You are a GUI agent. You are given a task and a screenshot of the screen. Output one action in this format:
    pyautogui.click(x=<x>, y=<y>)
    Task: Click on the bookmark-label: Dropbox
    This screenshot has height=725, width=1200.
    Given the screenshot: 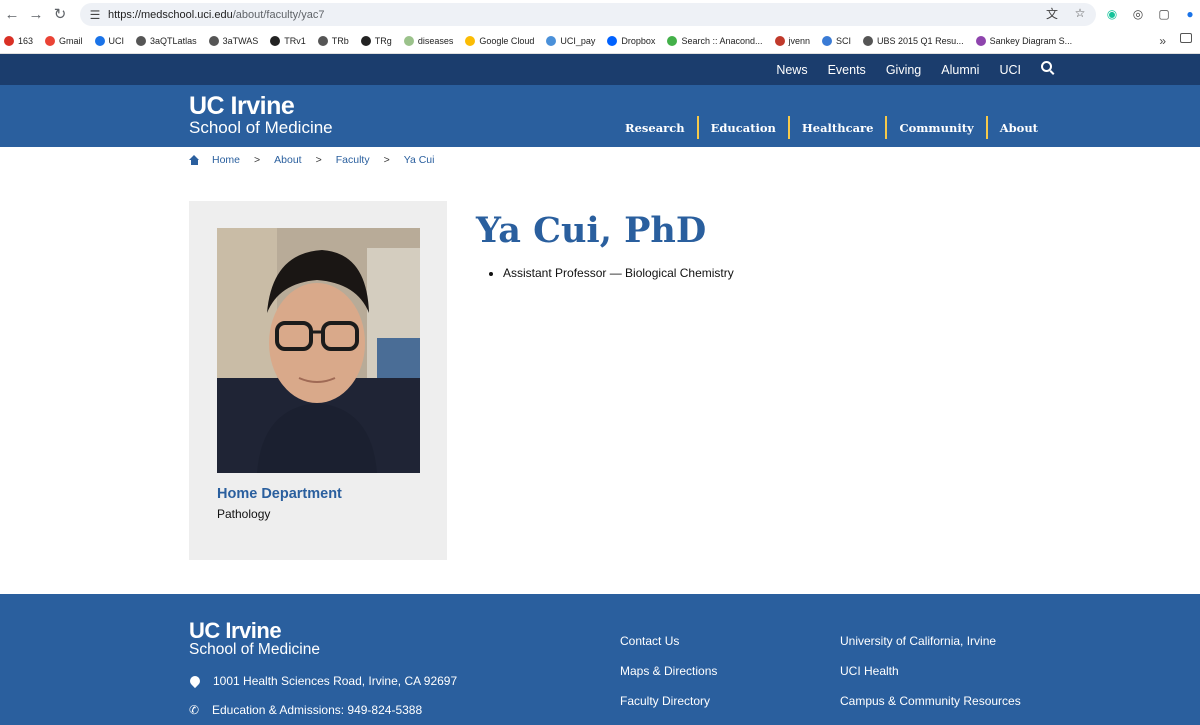 What is the action you would take?
    pyautogui.click(x=638, y=40)
    